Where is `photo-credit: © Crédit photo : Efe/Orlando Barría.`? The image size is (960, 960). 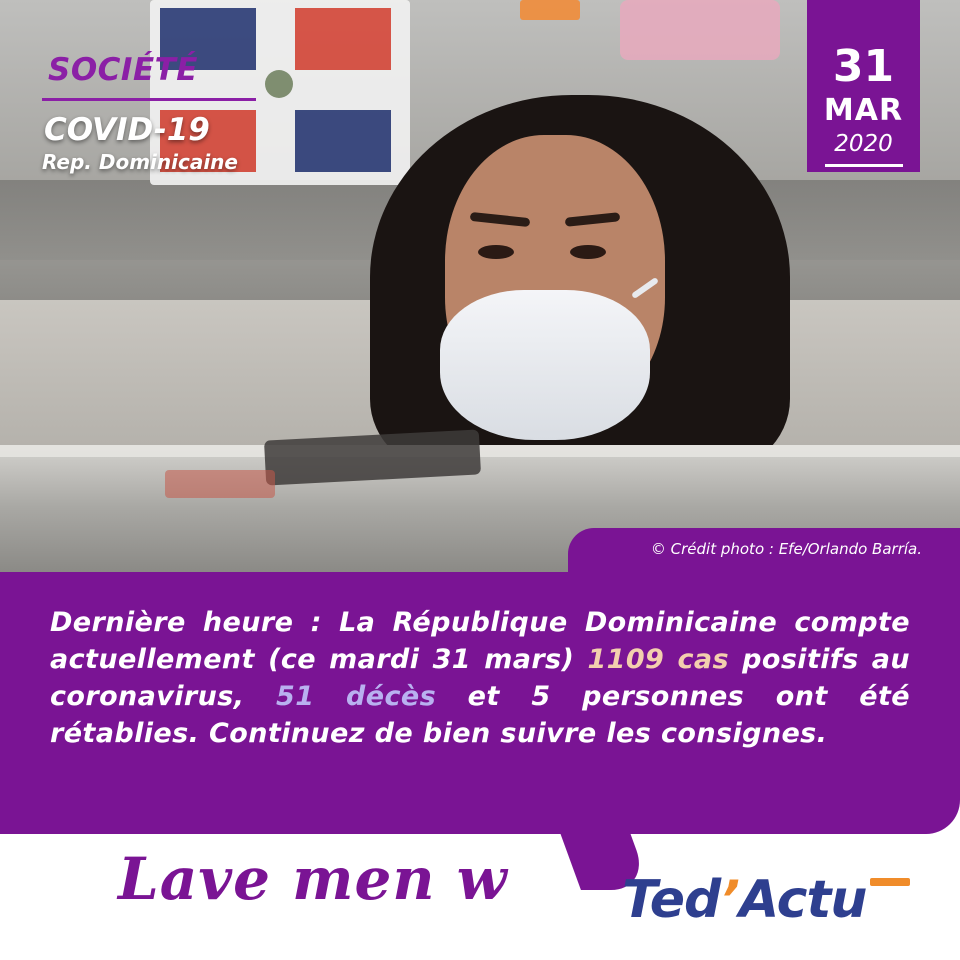
photo-credit: © Crédit photo : Efe/Orlando Barría. is located at coordinates (786, 549).